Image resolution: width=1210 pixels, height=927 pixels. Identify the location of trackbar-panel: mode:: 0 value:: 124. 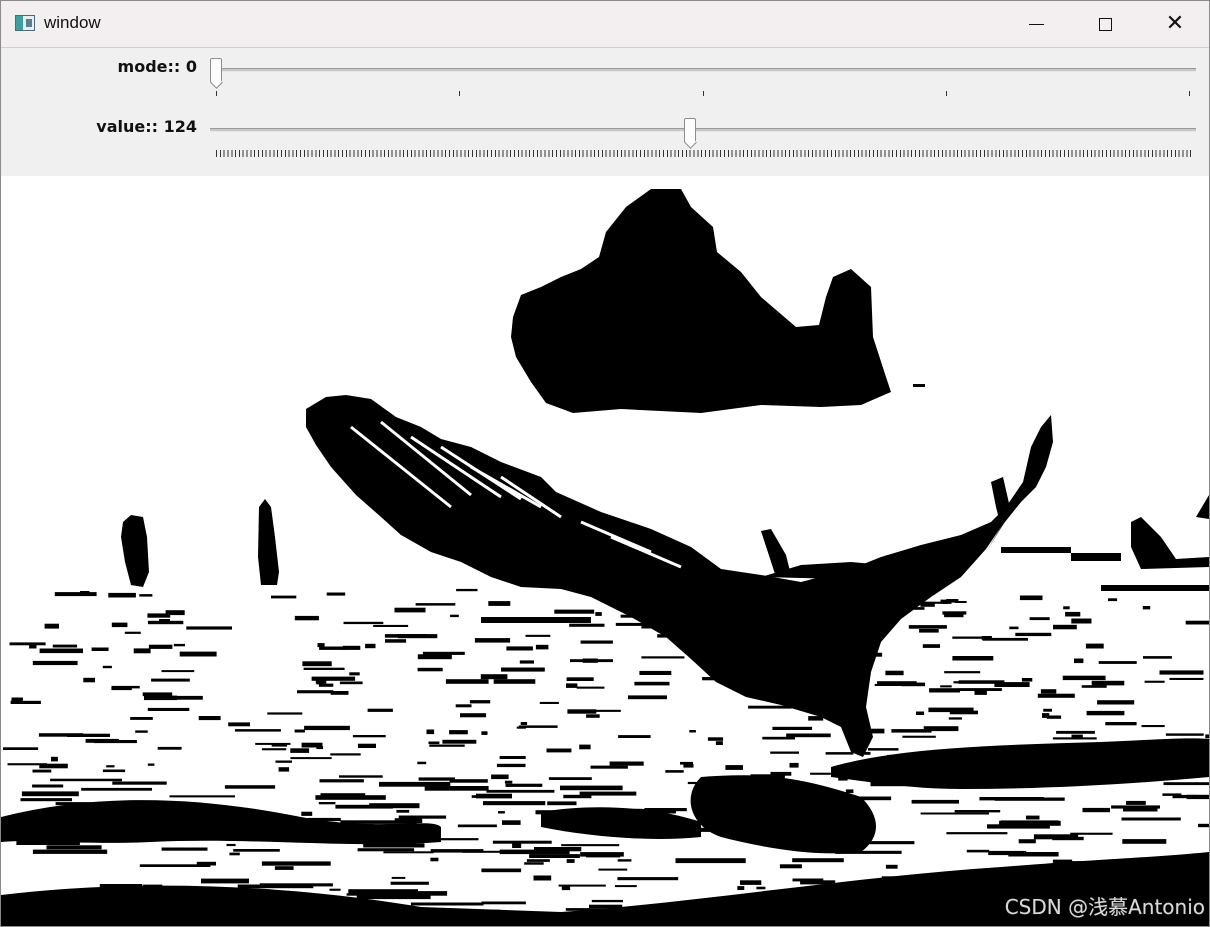
(605, 112).